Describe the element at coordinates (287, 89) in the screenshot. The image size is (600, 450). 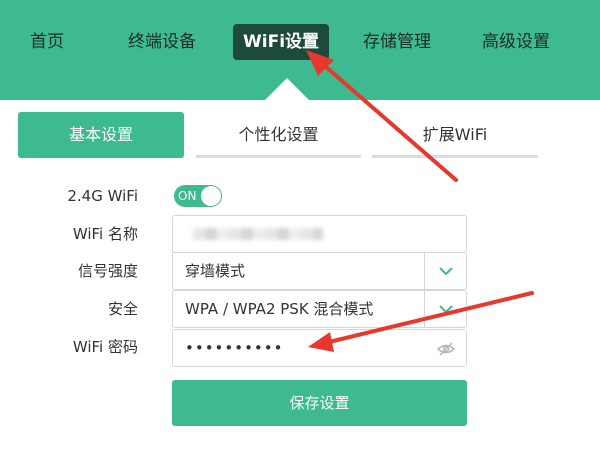
I see `active-nav-pointer` at that location.